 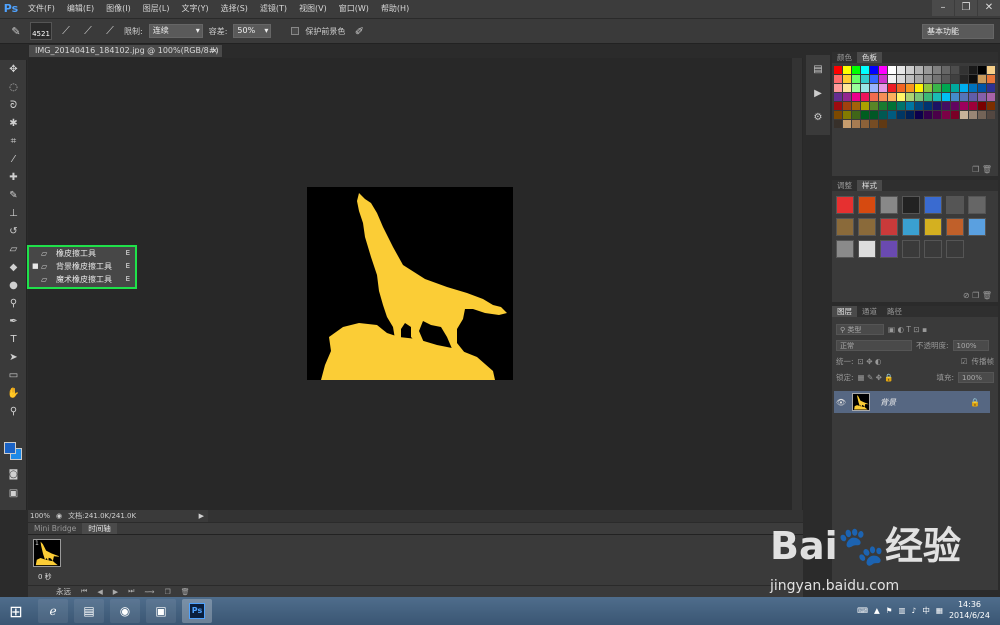 I want to click on tab-mini-bridge: Mini Bridge, so click(x=55, y=528).